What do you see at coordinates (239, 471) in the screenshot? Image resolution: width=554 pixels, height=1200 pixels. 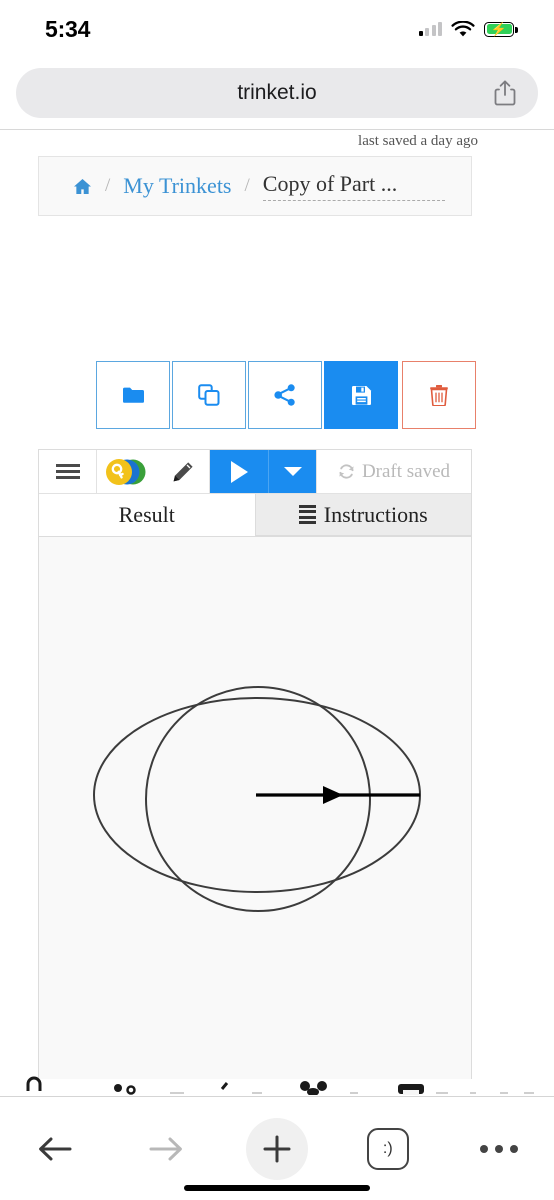 I see `play-icon` at bounding box center [239, 471].